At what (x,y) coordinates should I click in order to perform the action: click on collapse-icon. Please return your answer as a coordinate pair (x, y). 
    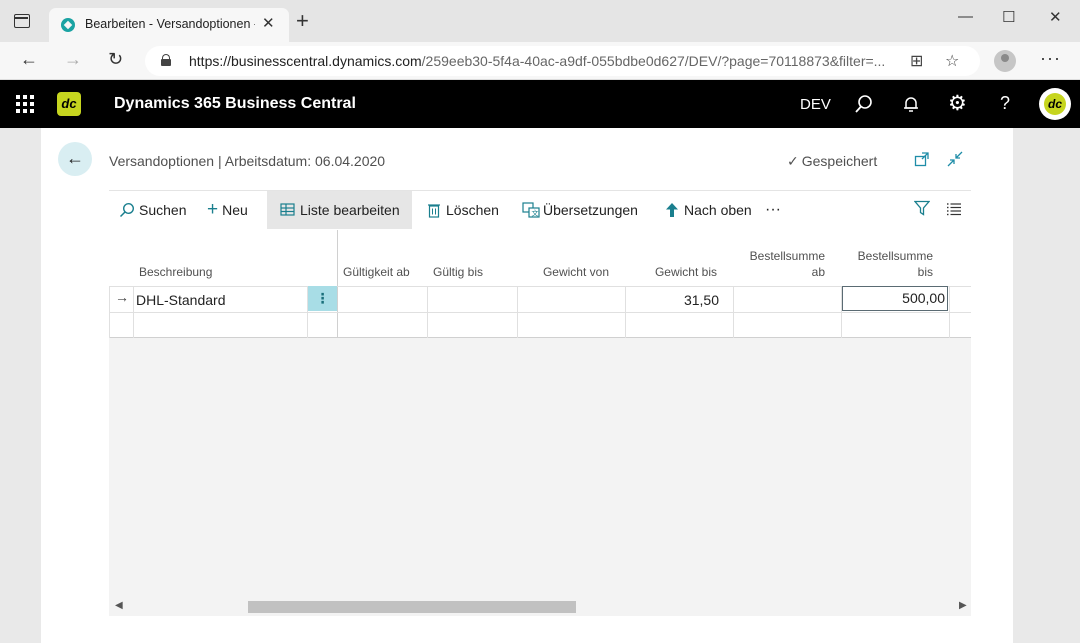
    Looking at the image, I should click on (955, 159).